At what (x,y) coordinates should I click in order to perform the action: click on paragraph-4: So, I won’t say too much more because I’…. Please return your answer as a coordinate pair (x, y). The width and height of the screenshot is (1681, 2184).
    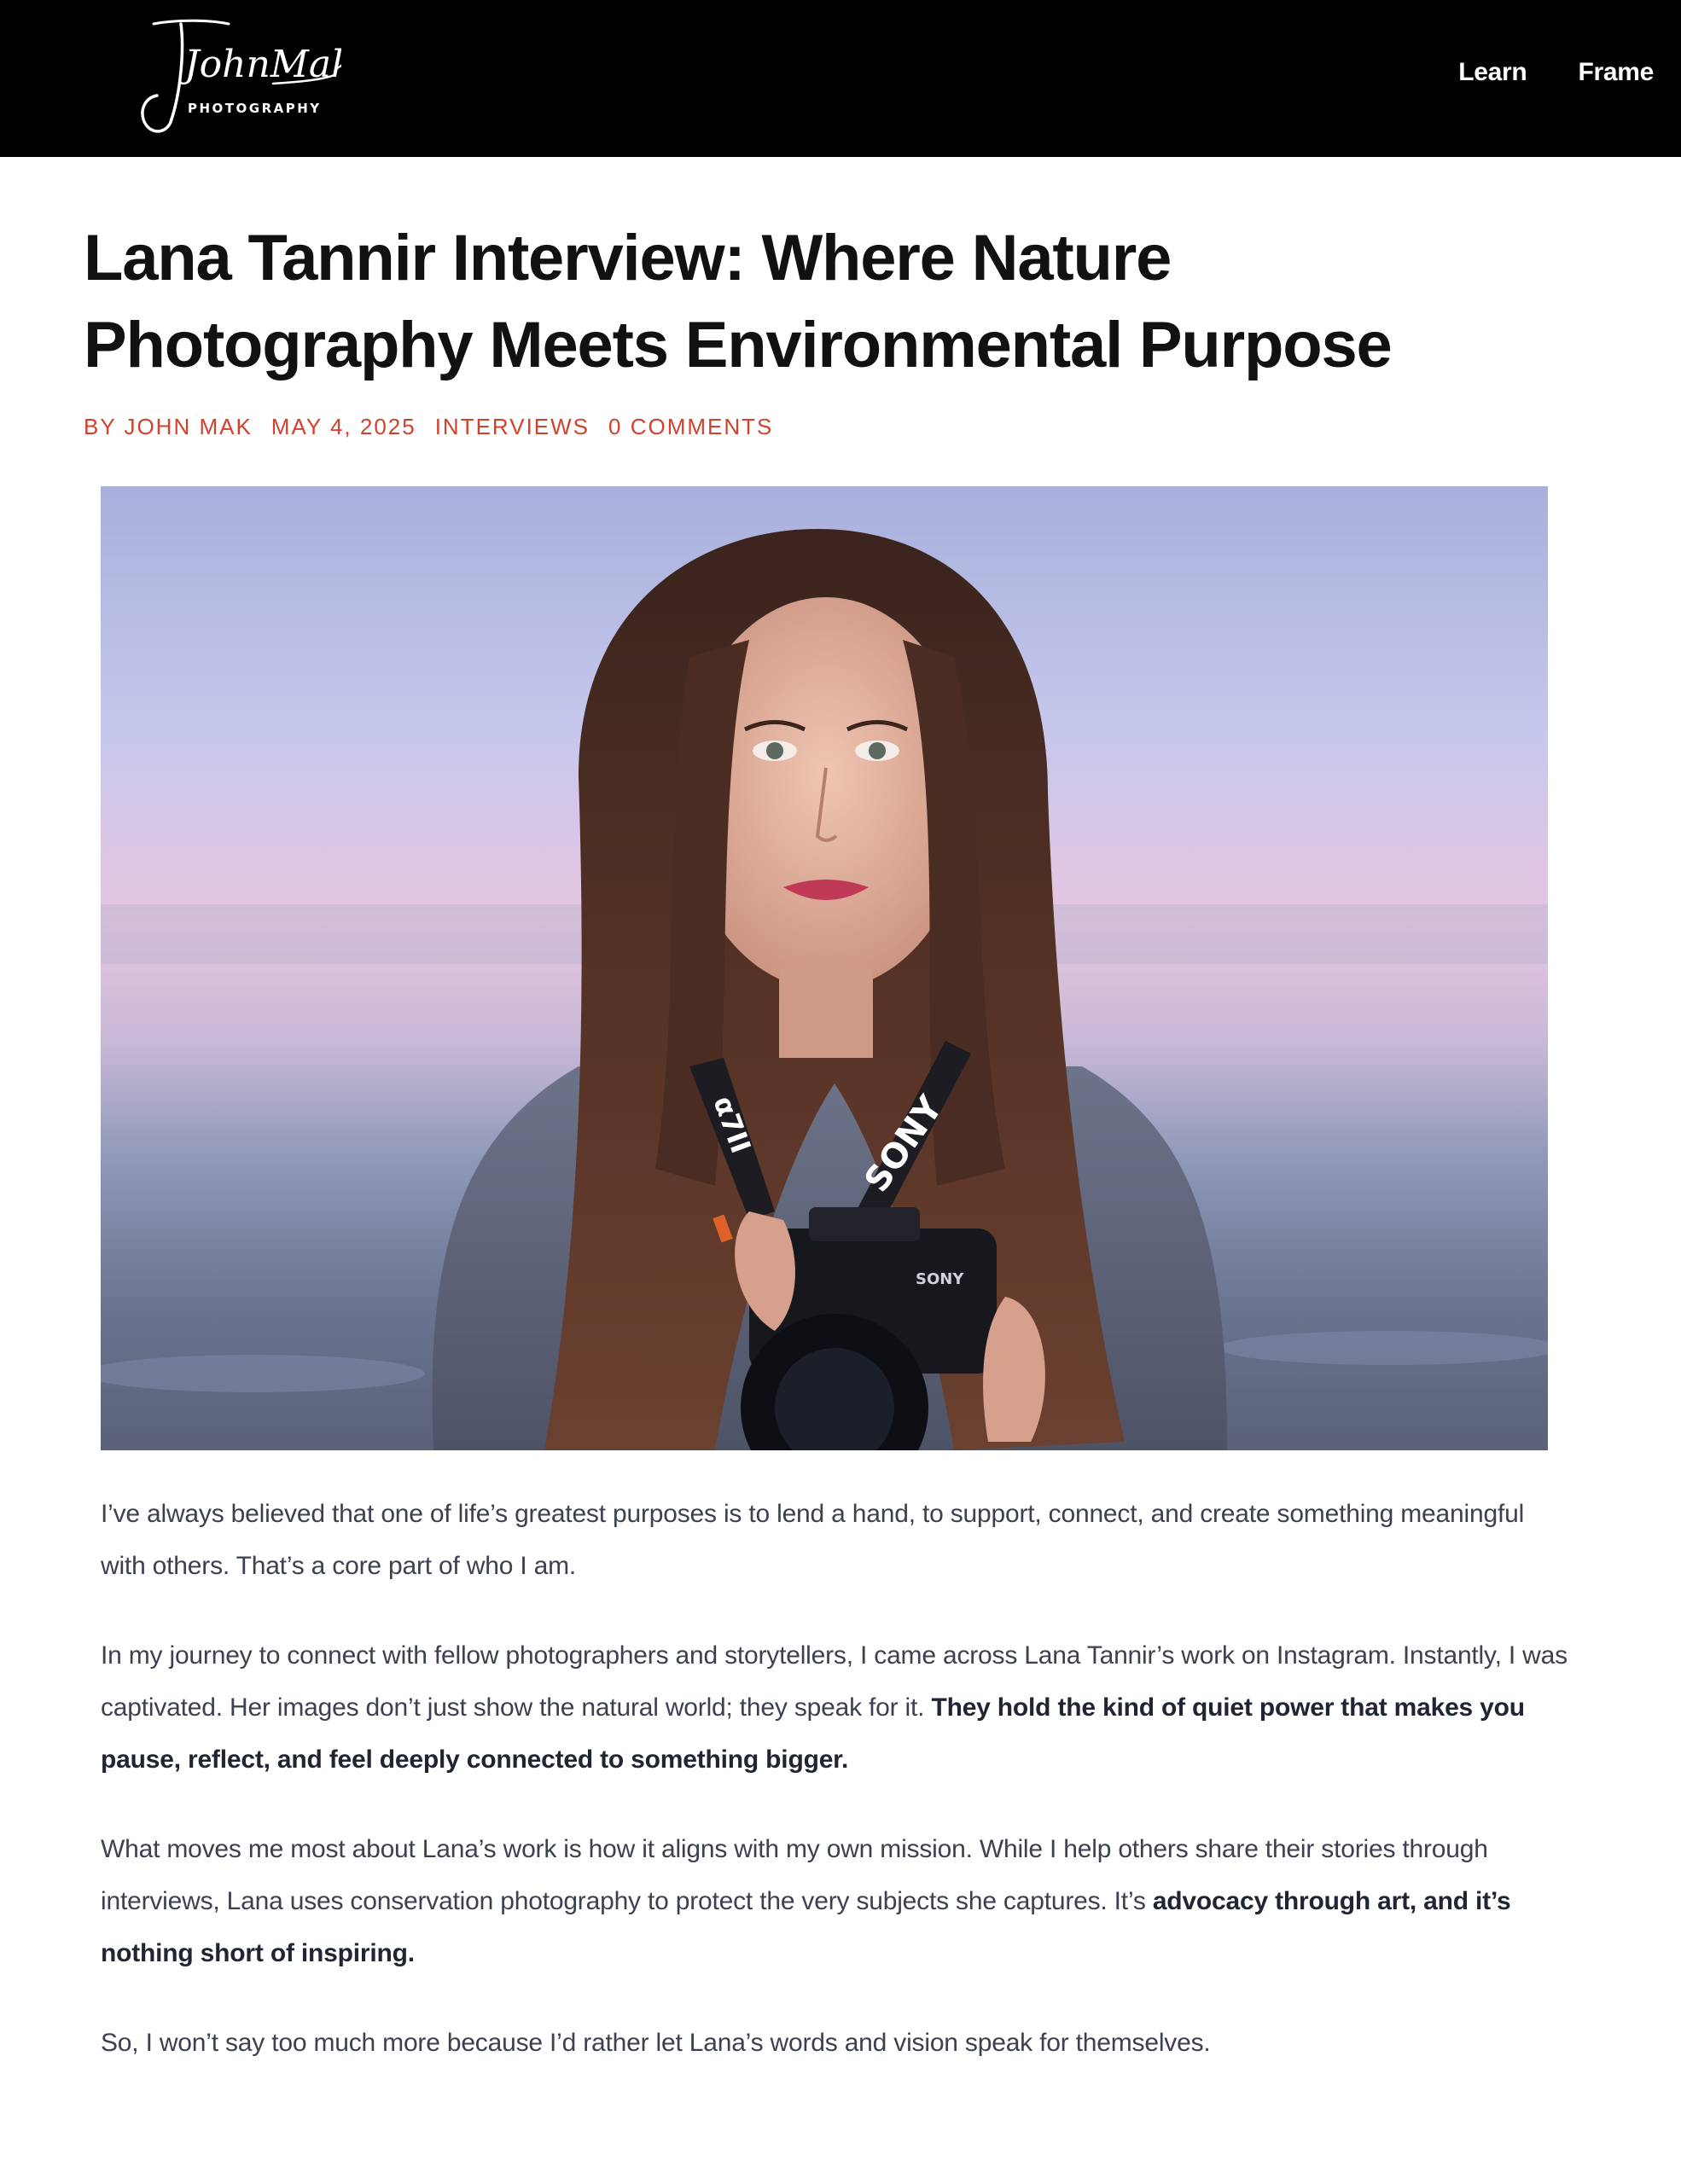
    Looking at the image, I should click on (834, 2043).